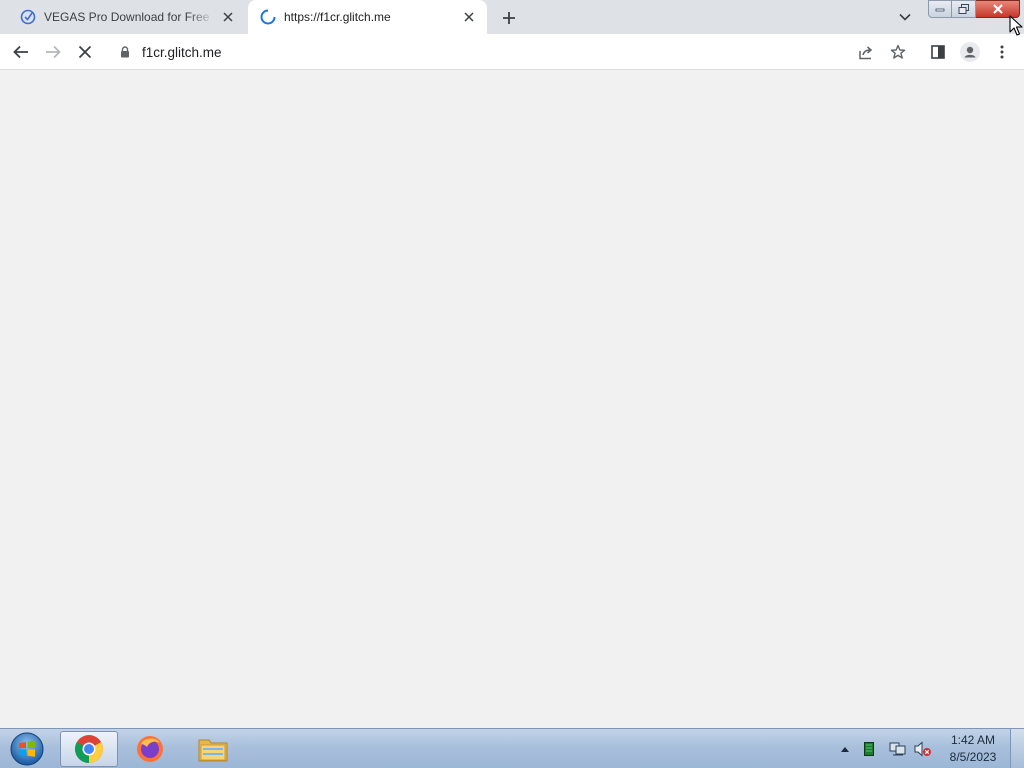 Image resolution: width=1024 pixels, height=768 pixels. I want to click on clock-date: 8/5/2023, so click(973, 757).